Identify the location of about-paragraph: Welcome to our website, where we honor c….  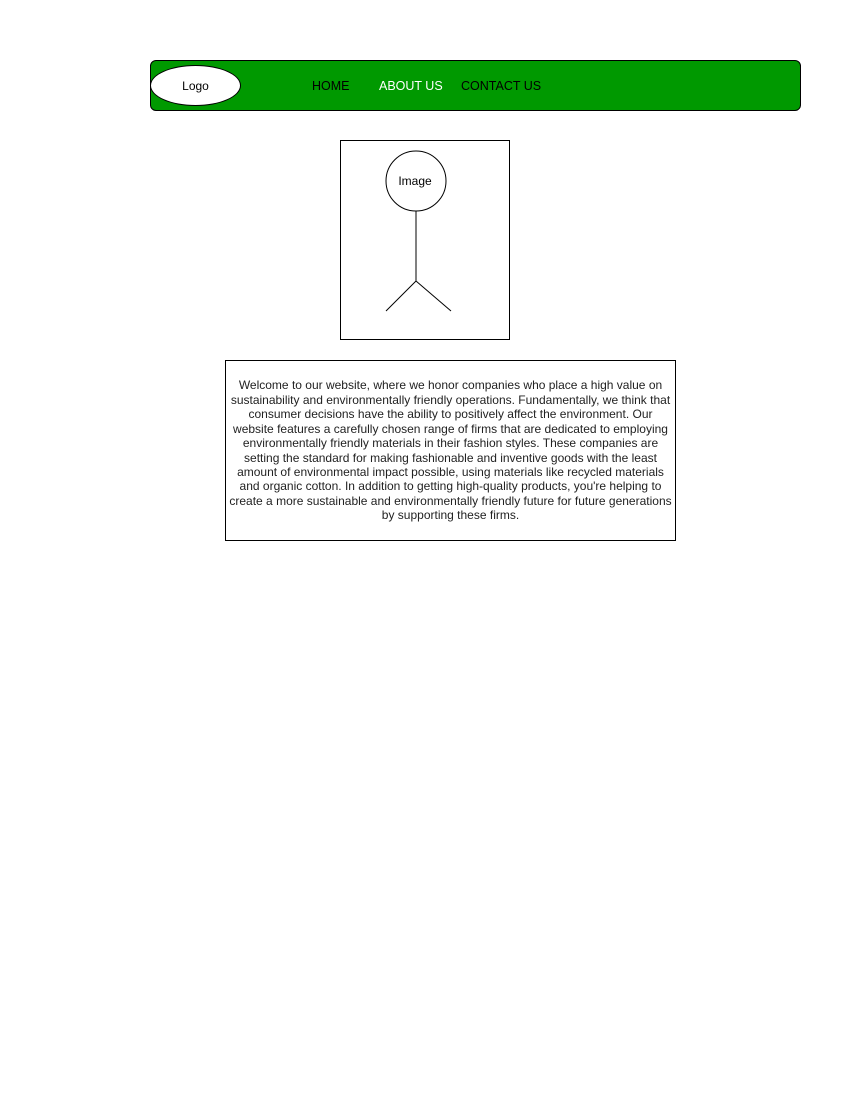
(450, 450).